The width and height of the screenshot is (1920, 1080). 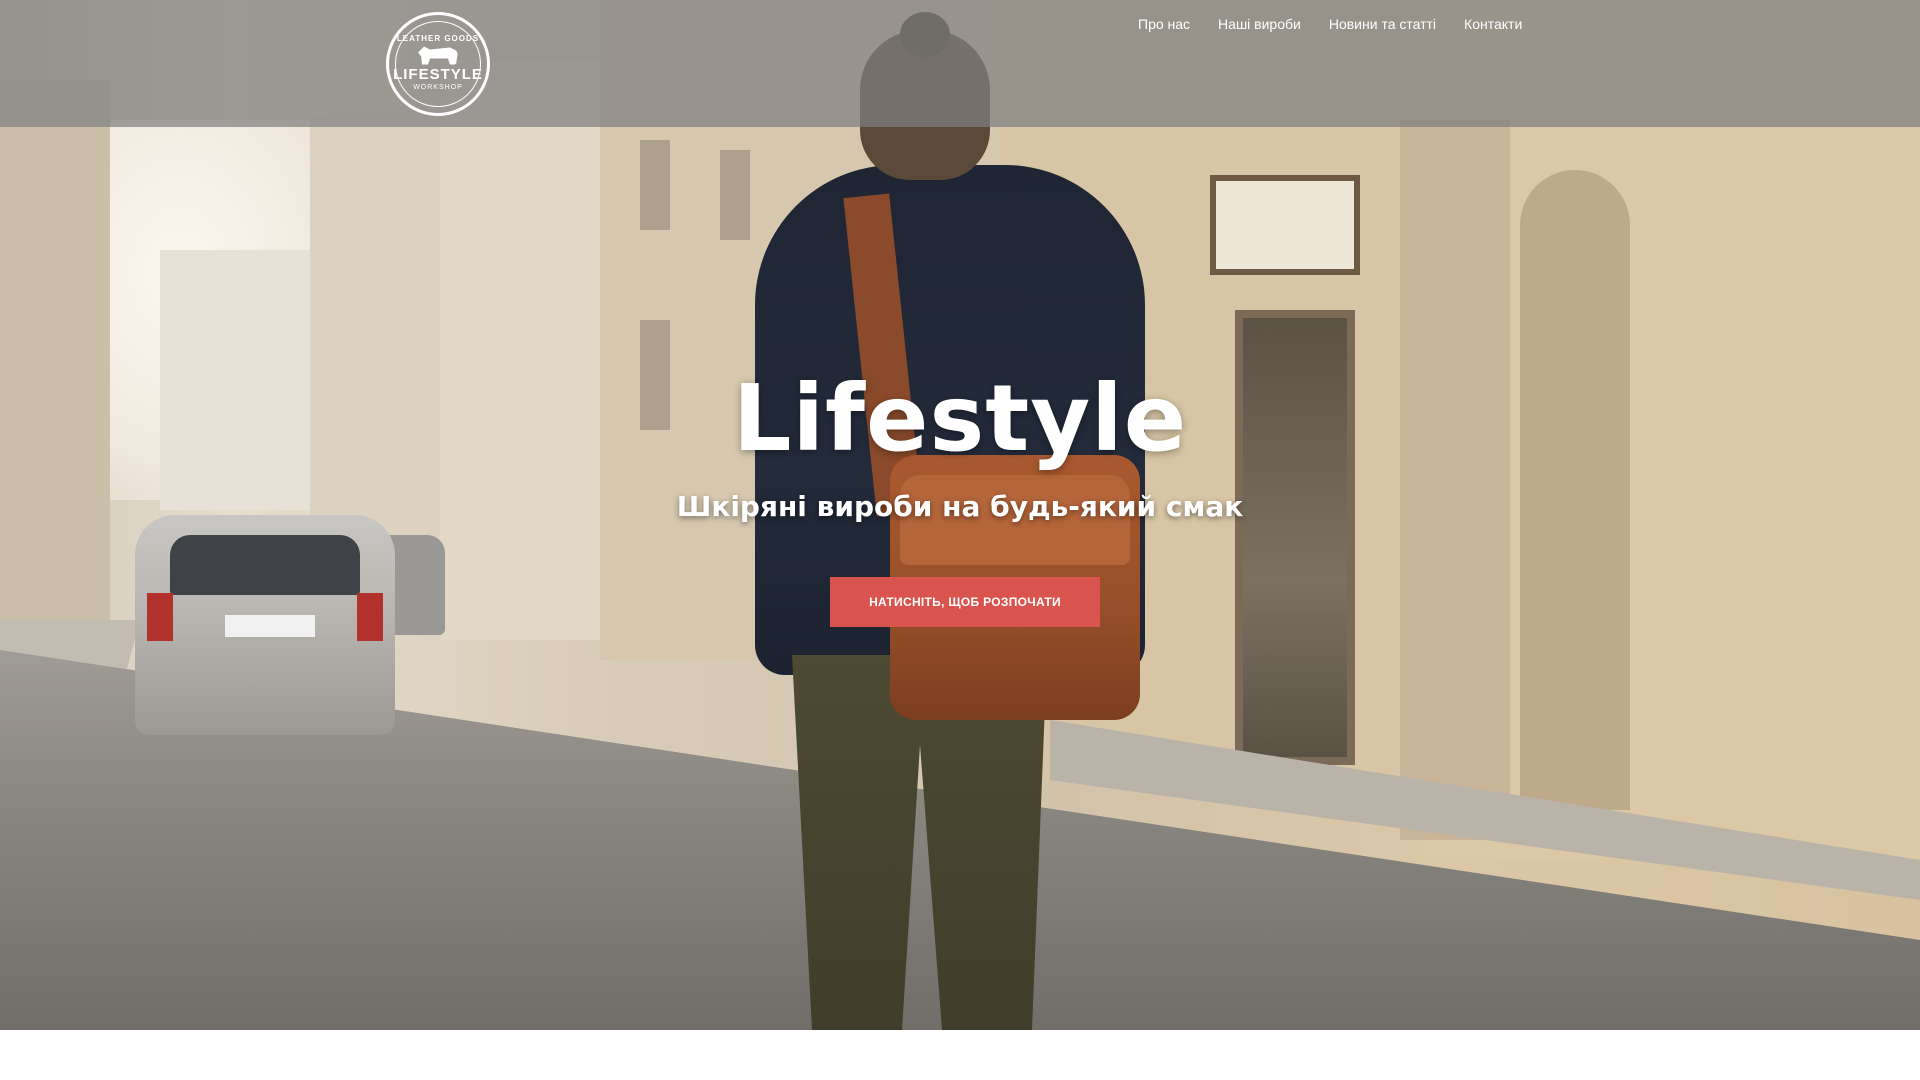 What do you see at coordinates (960, 418) in the screenshot?
I see `hero-title: Lifestyle` at bounding box center [960, 418].